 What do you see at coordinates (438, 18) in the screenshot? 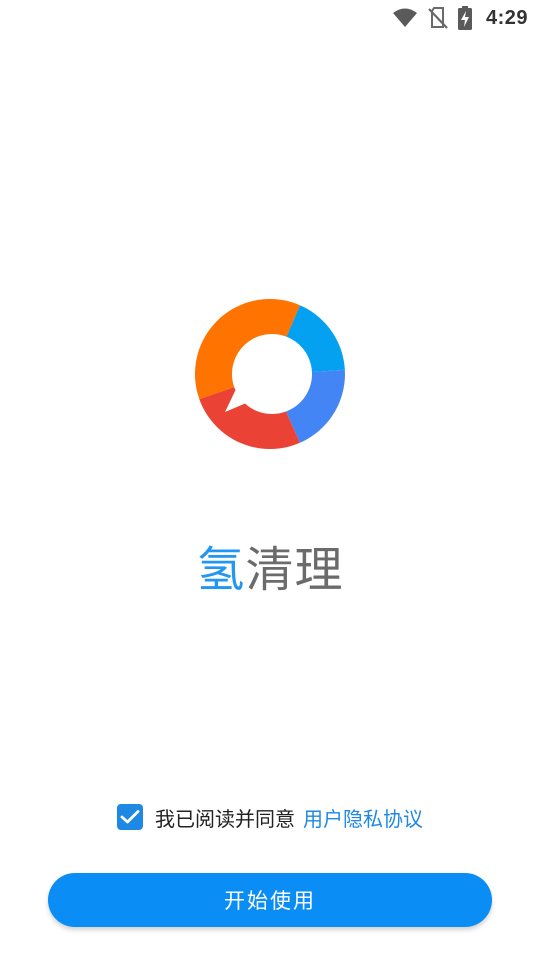
I see `no-sim-icon` at bounding box center [438, 18].